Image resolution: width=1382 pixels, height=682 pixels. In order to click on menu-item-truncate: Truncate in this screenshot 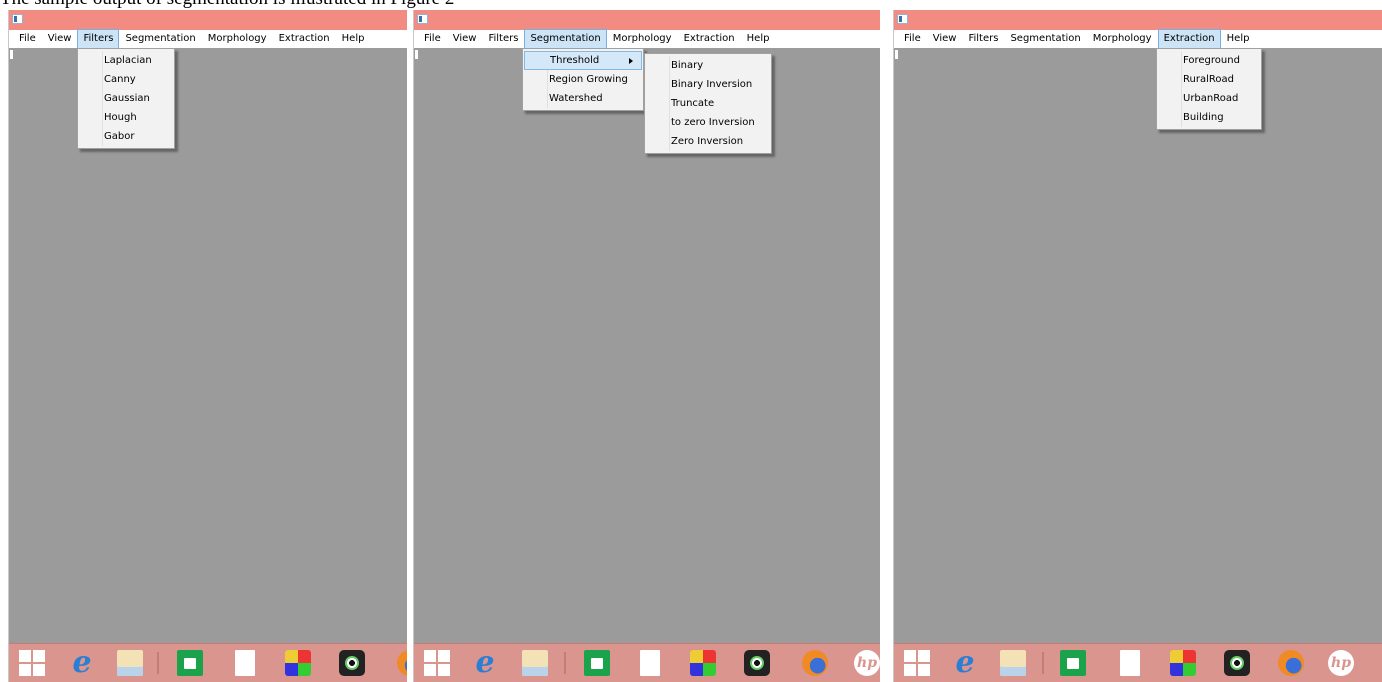, I will do `click(708, 103)`.